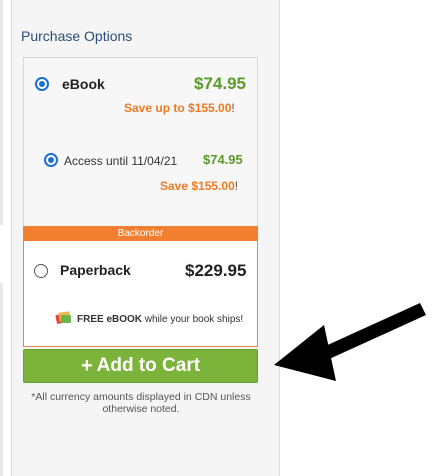 This screenshot has width=438, height=476. Describe the element at coordinates (121, 161) in the screenshot. I see `access-label: Access until 11/04/21` at that location.